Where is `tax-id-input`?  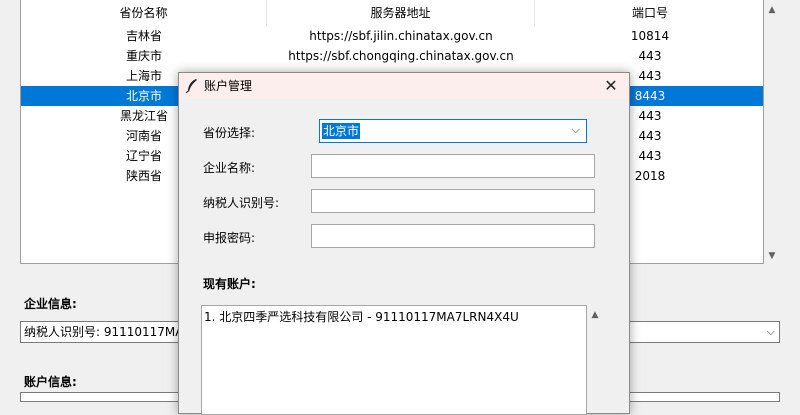
tax-id-input is located at coordinates (453, 201).